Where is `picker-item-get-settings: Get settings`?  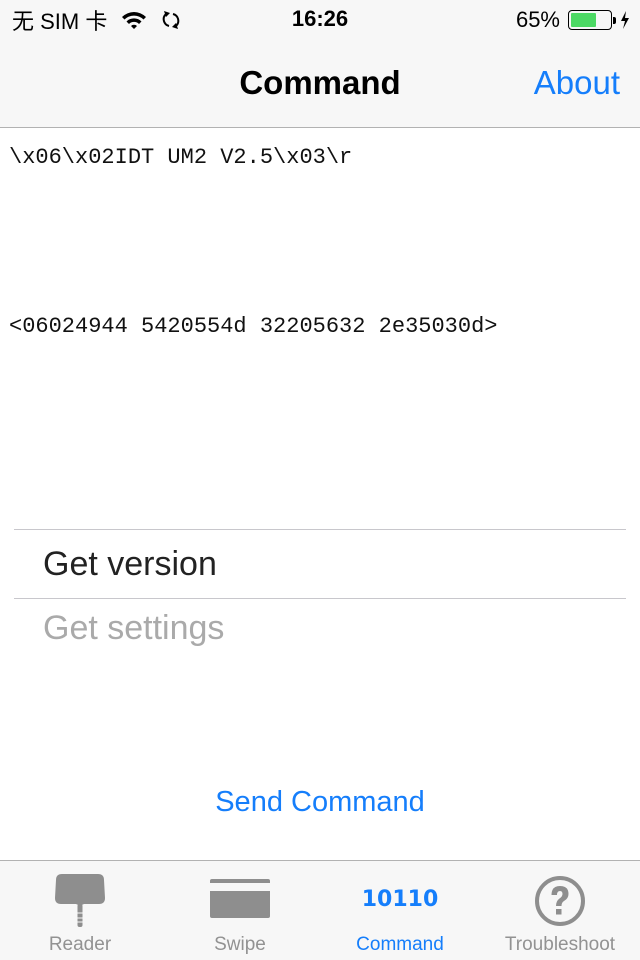 picker-item-get-settings: Get settings is located at coordinates (320, 629).